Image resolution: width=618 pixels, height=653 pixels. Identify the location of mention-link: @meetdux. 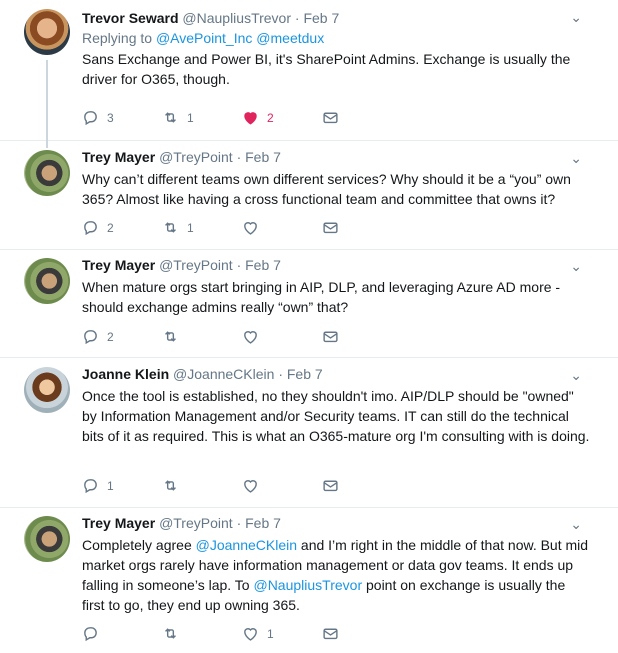
(290, 38).